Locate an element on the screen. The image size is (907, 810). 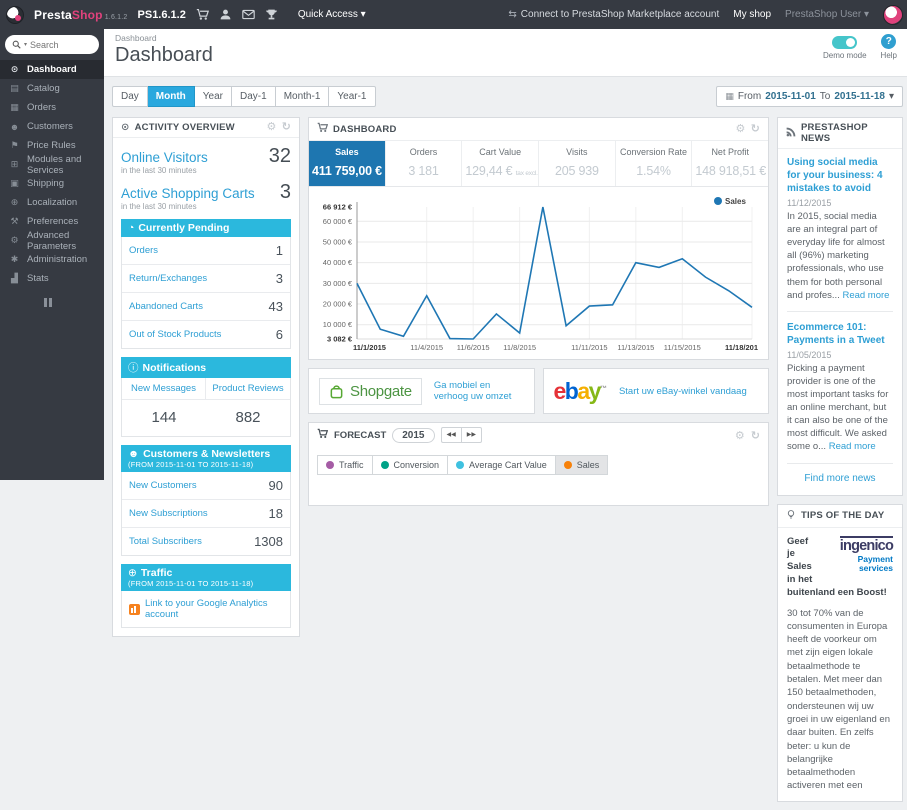
find-more-news-link: Find more news is located at coordinates (840, 479).